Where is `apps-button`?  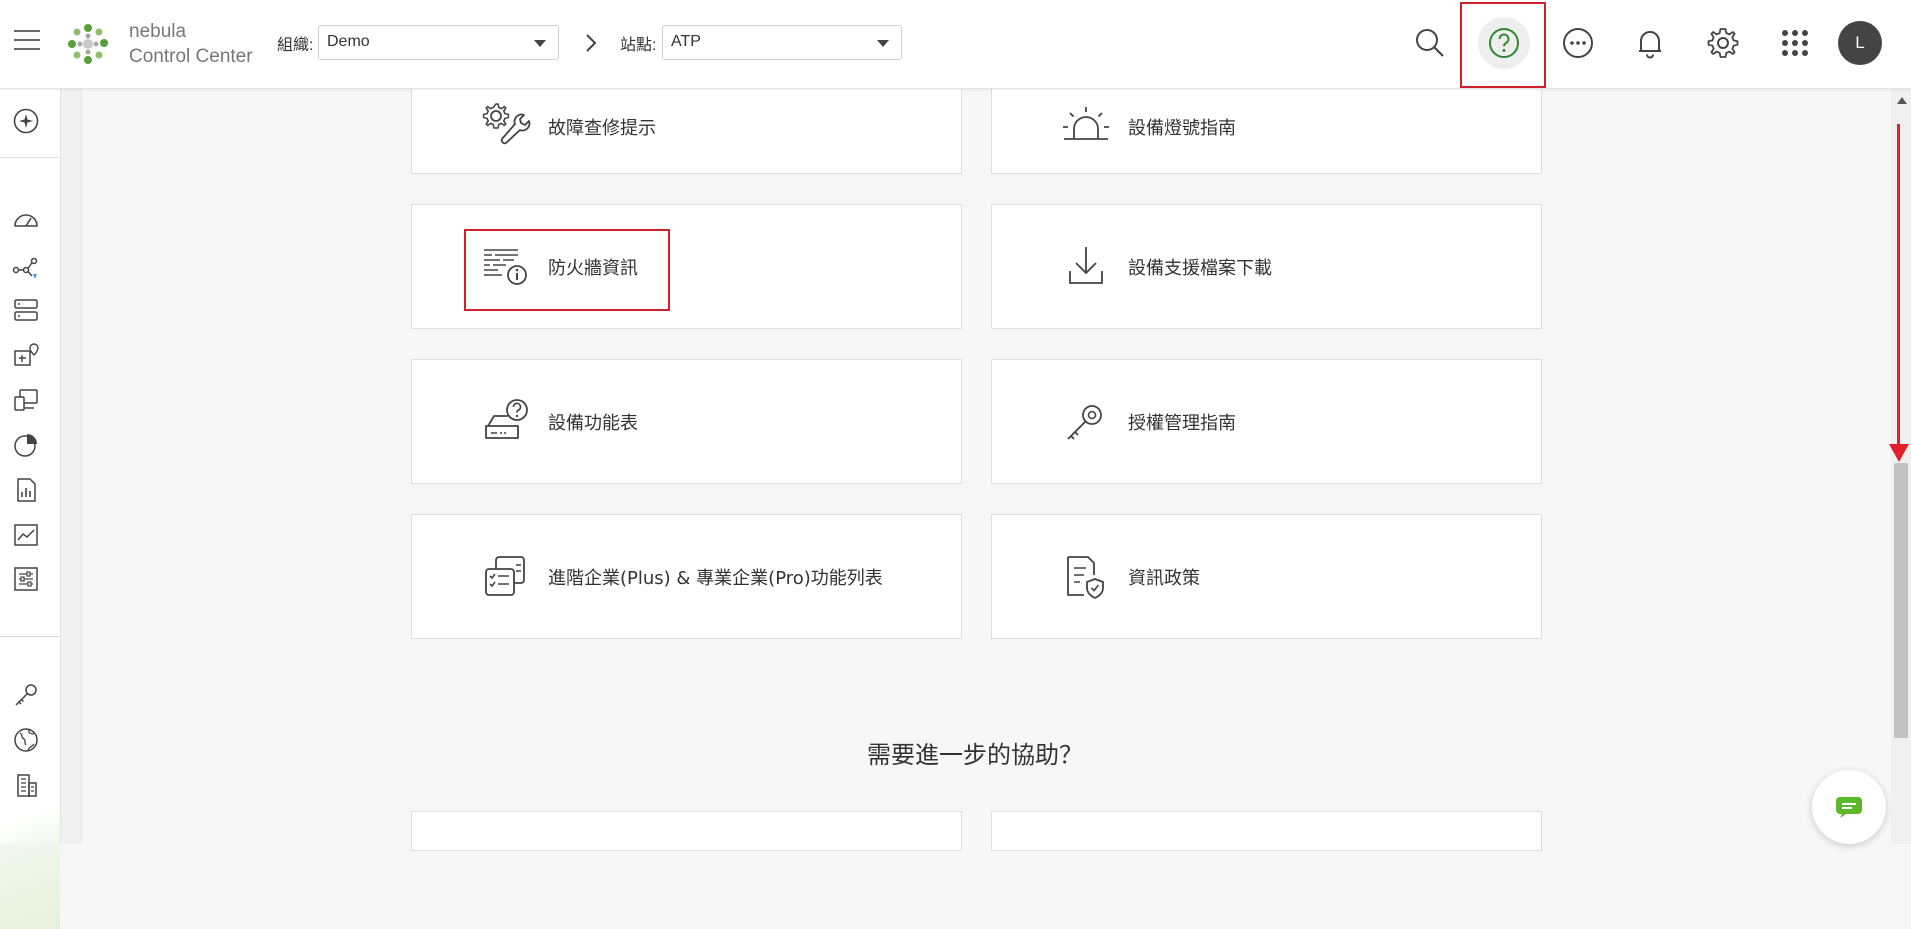
apps-button is located at coordinates (1795, 43).